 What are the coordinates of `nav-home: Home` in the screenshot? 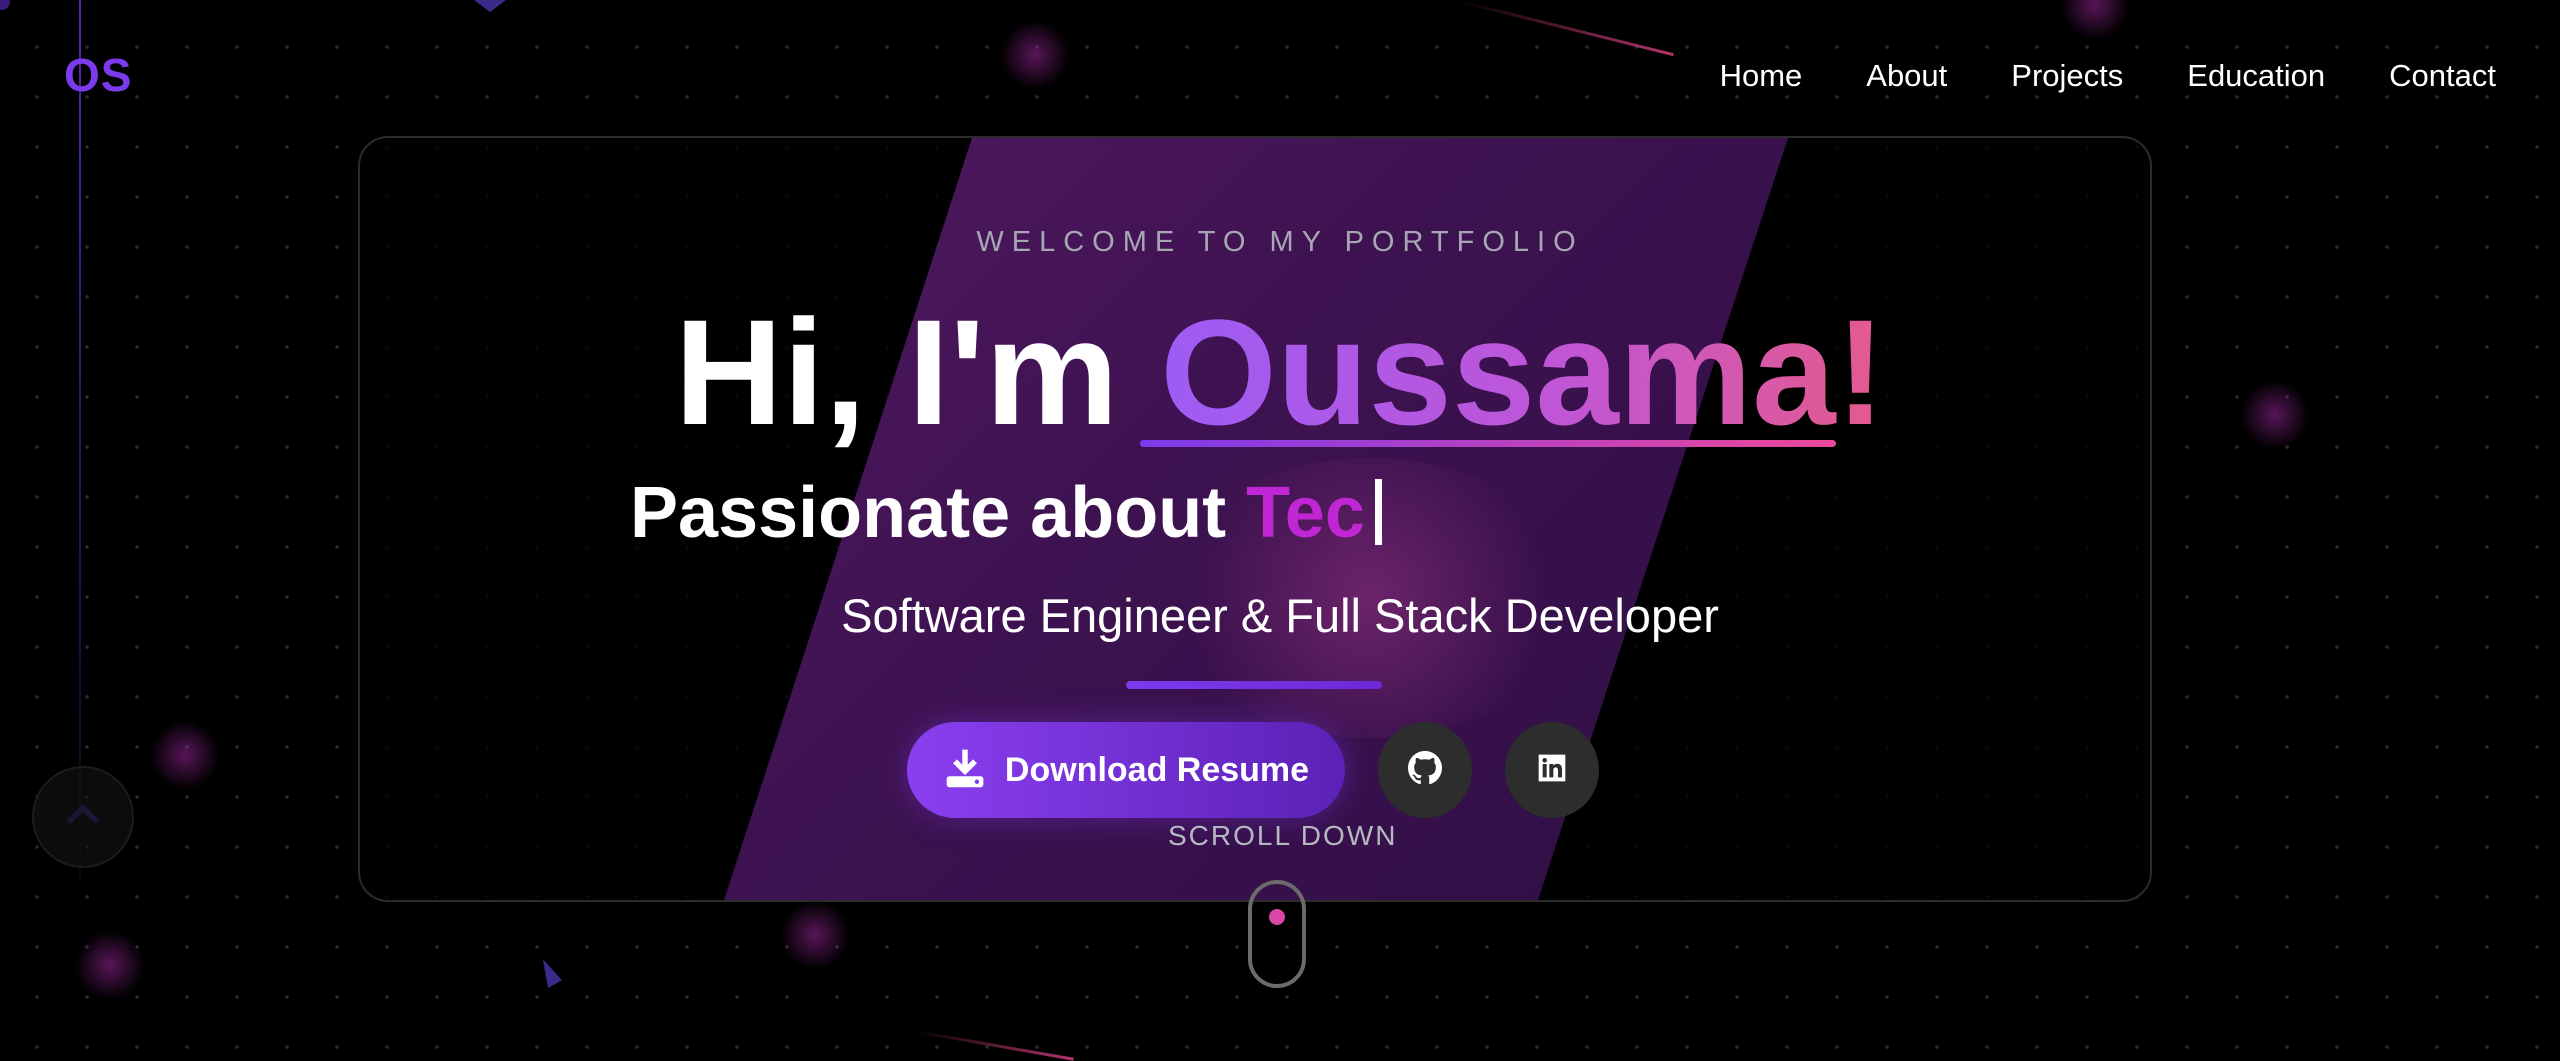 It's located at (1761, 76).